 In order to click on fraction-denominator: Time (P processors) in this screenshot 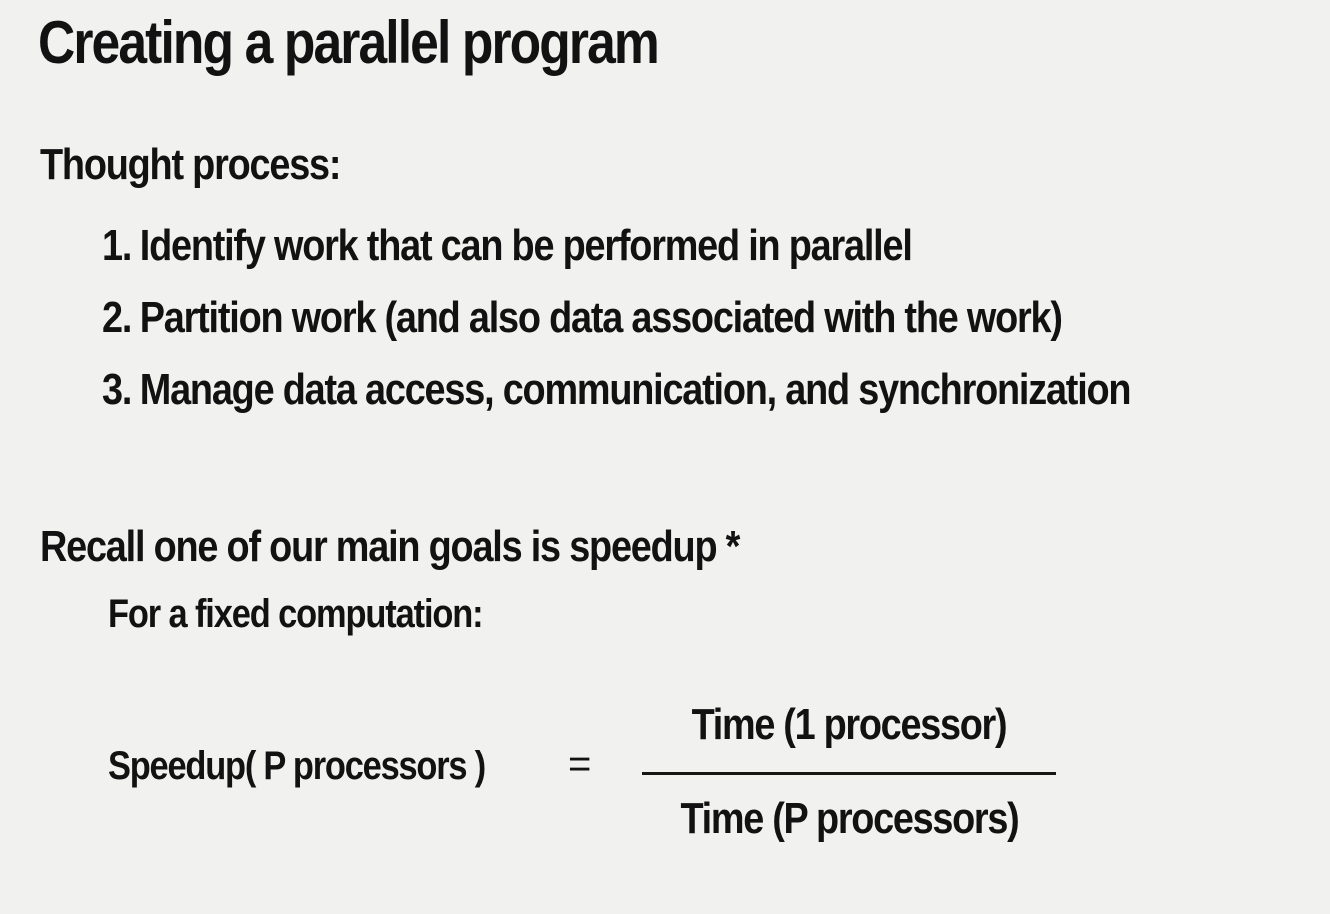, I will do `click(849, 819)`.